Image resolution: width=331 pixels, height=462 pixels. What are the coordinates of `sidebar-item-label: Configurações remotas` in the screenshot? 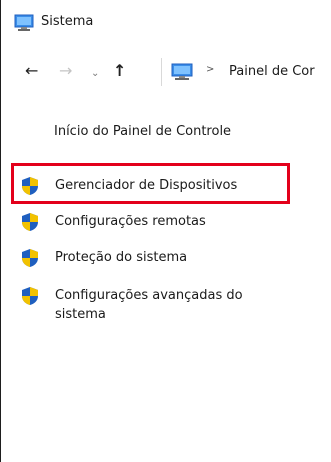 It's located at (130, 221).